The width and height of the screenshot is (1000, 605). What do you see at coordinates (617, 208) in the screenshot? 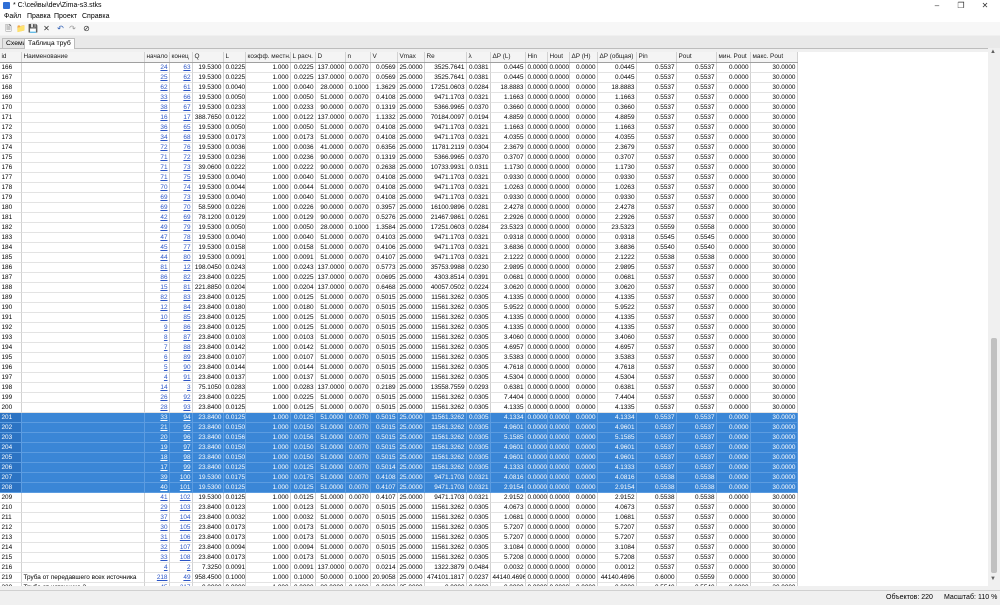
I see `cell-dp-total: 2.4278` at bounding box center [617, 208].